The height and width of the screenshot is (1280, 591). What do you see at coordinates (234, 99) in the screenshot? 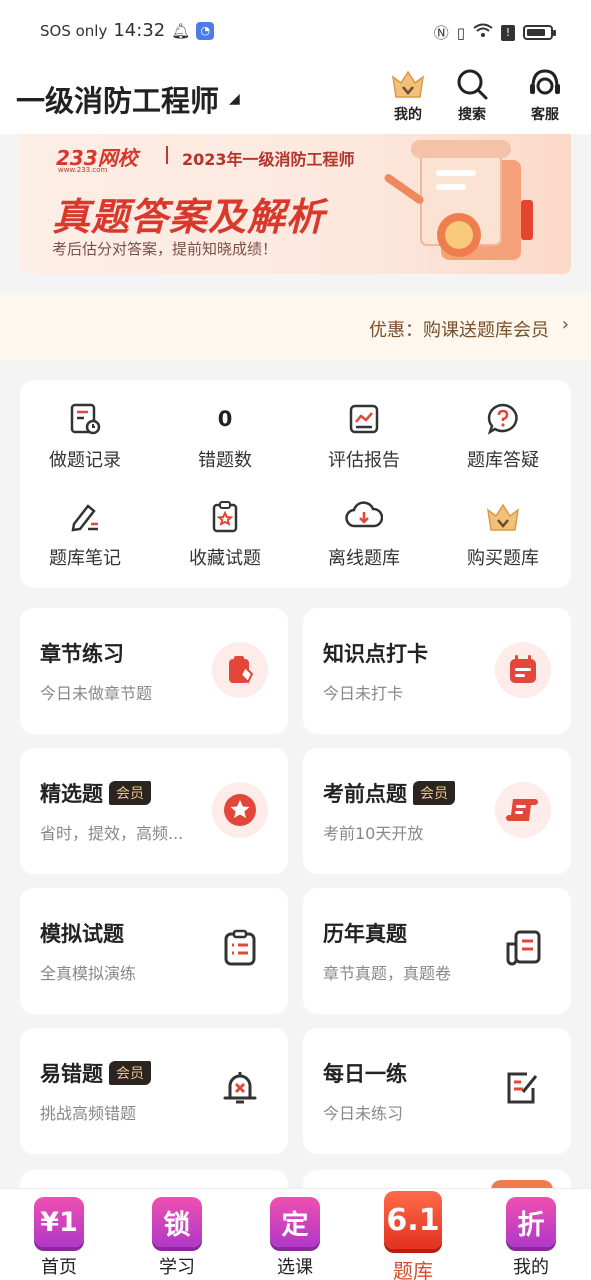
I see `caret-down-icon: ◢` at bounding box center [234, 99].